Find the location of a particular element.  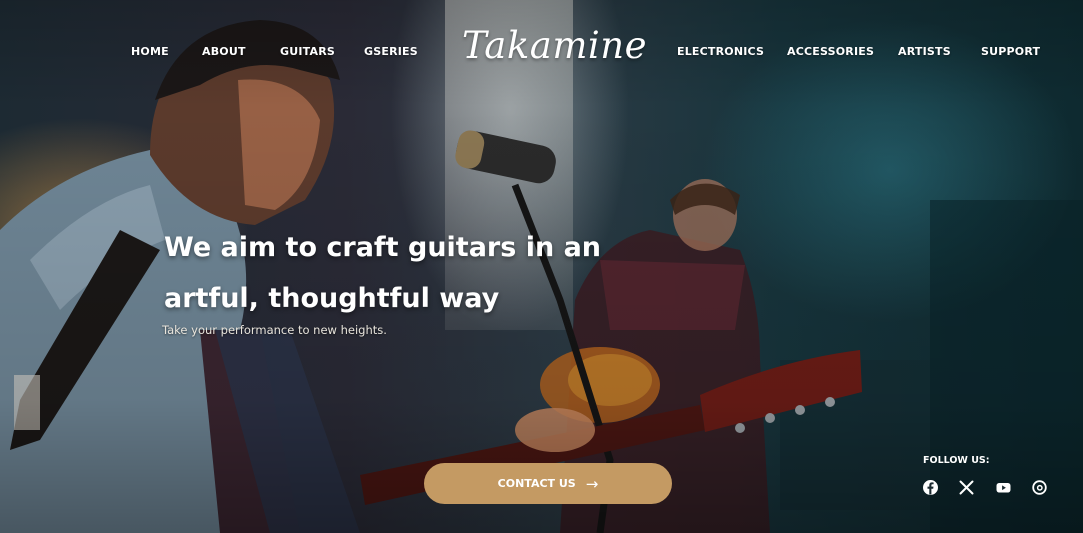

contact-us-label: CONTACT US is located at coordinates (536, 483).